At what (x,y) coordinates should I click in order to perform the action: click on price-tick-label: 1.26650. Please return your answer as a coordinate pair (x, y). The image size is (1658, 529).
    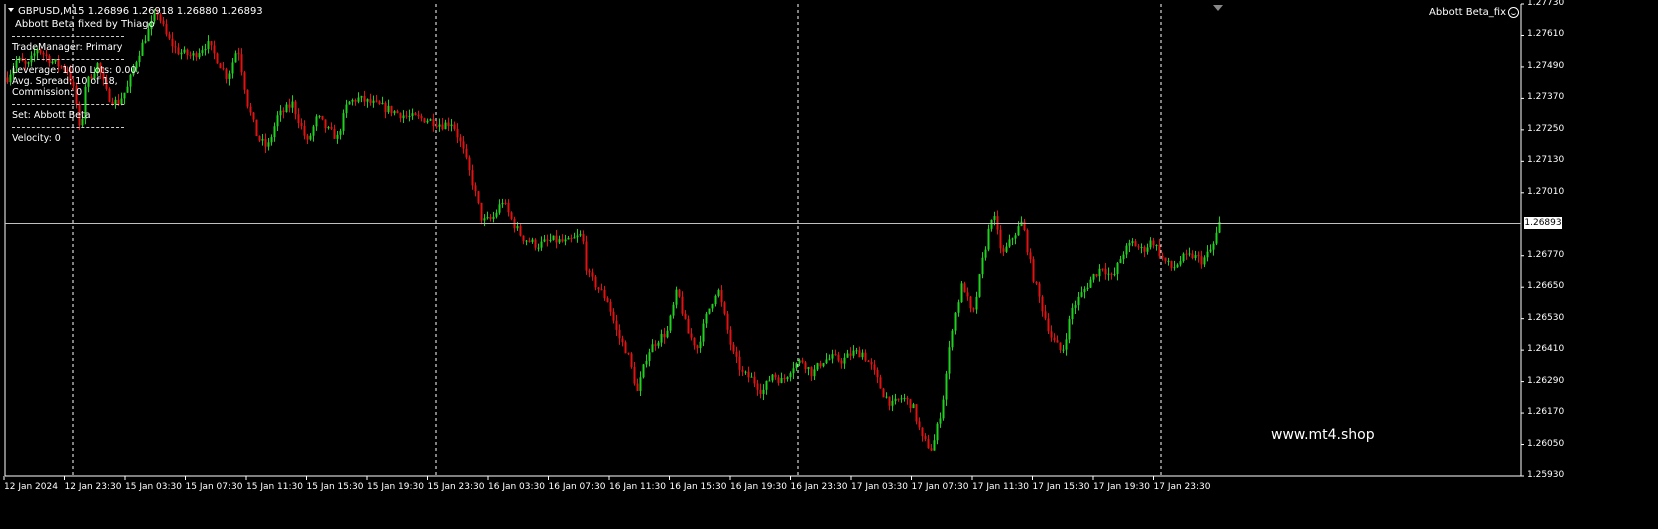
    Looking at the image, I should click on (1546, 286).